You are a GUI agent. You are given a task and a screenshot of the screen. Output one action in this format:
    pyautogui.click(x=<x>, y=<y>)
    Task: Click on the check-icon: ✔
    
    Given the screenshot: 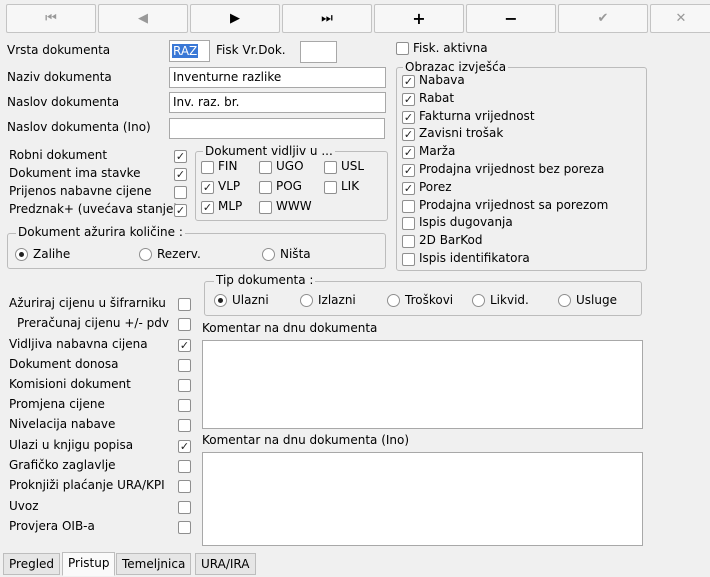 What is the action you would take?
    pyautogui.click(x=603, y=18)
    